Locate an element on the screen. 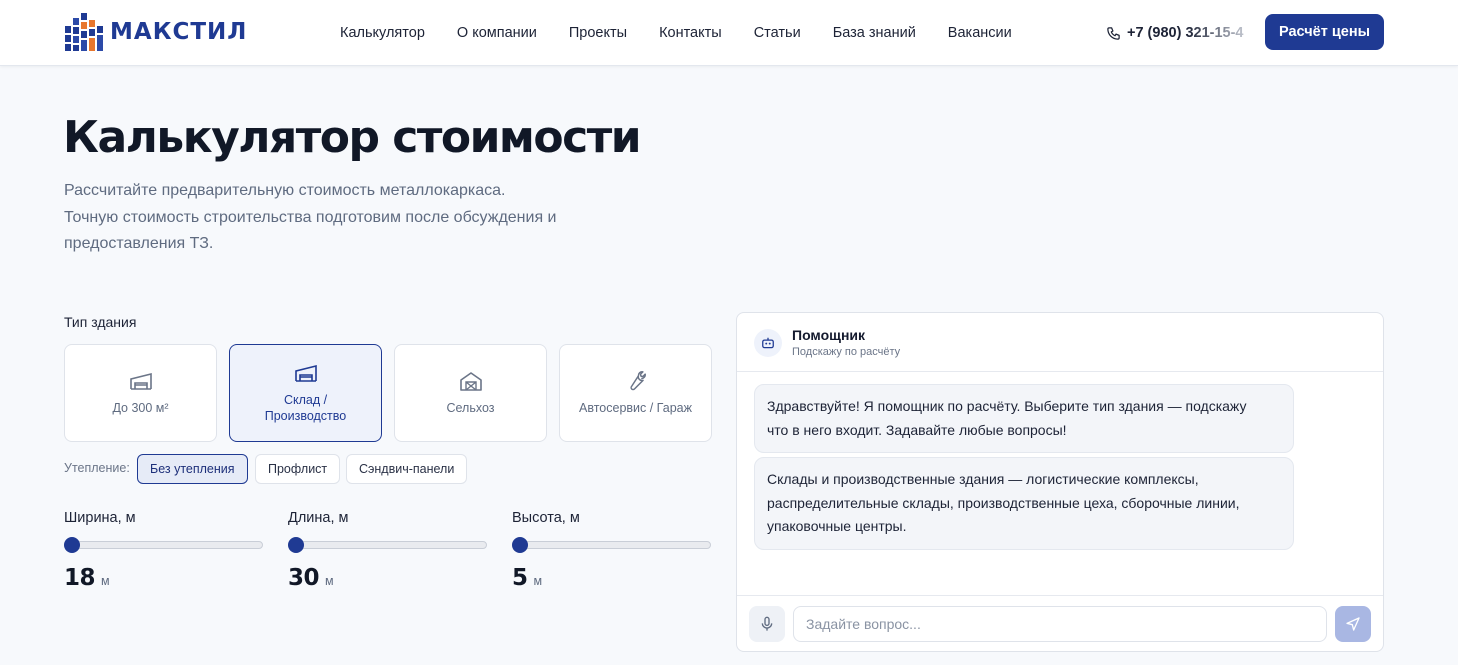 The width and height of the screenshot is (1458, 665). building-type-agro: Сельхоз is located at coordinates (470, 393).